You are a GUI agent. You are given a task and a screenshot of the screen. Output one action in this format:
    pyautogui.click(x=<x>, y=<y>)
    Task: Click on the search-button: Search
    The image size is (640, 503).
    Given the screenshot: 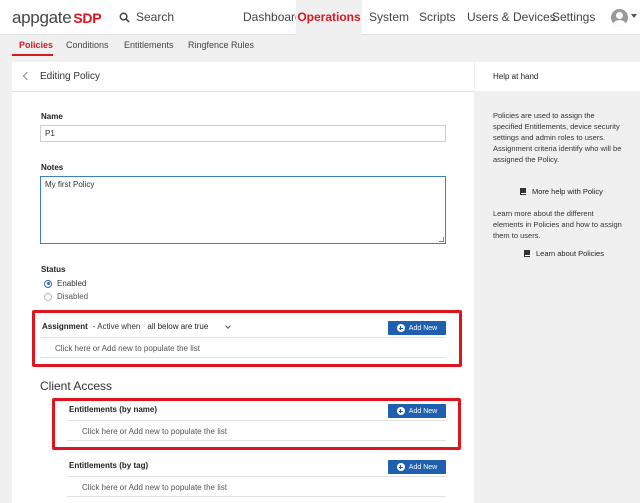 What is the action you would take?
    pyautogui.click(x=146, y=17)
    